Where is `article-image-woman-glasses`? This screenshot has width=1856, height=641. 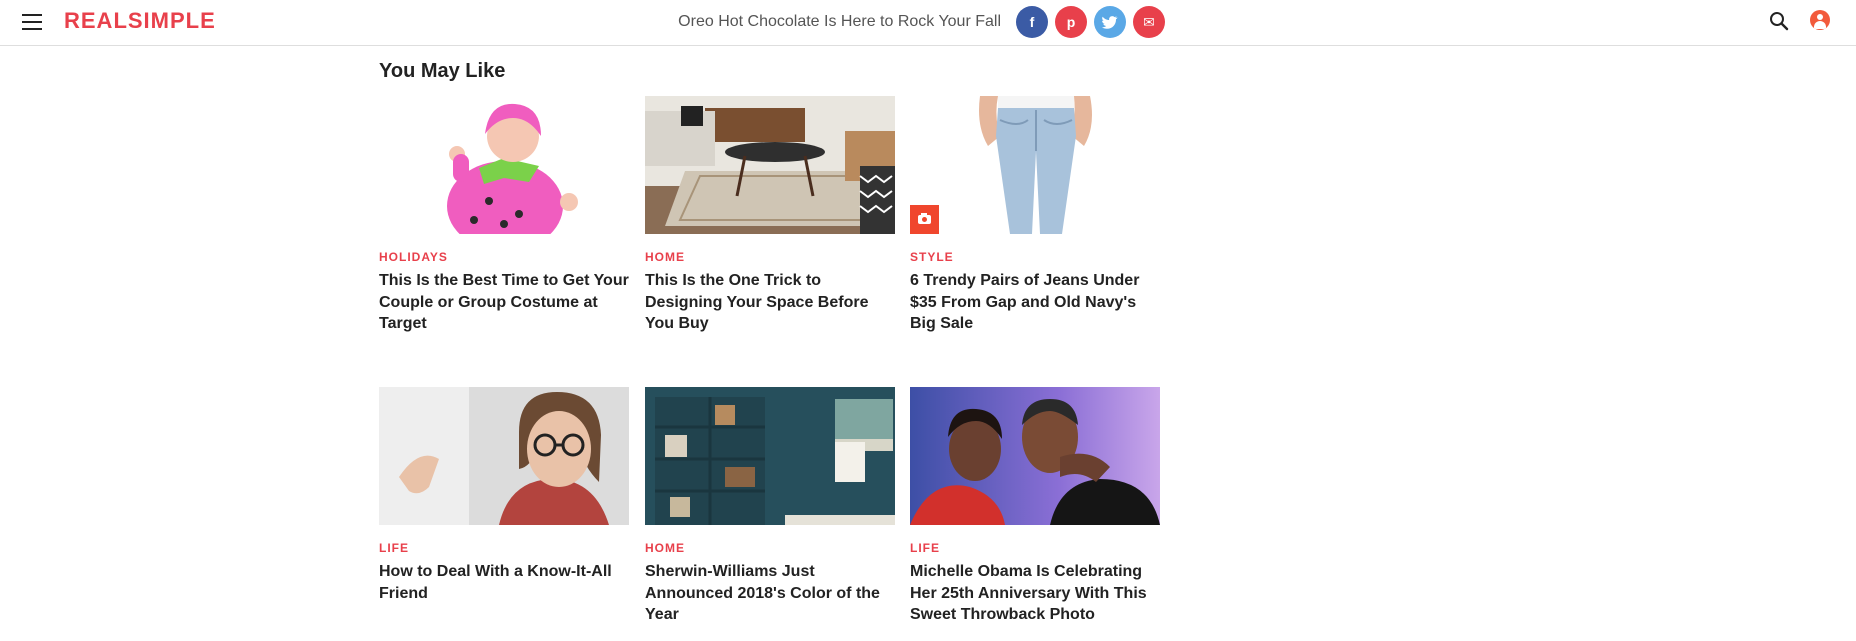 article-image-woman-glasses is located at coordinates (504, 456).